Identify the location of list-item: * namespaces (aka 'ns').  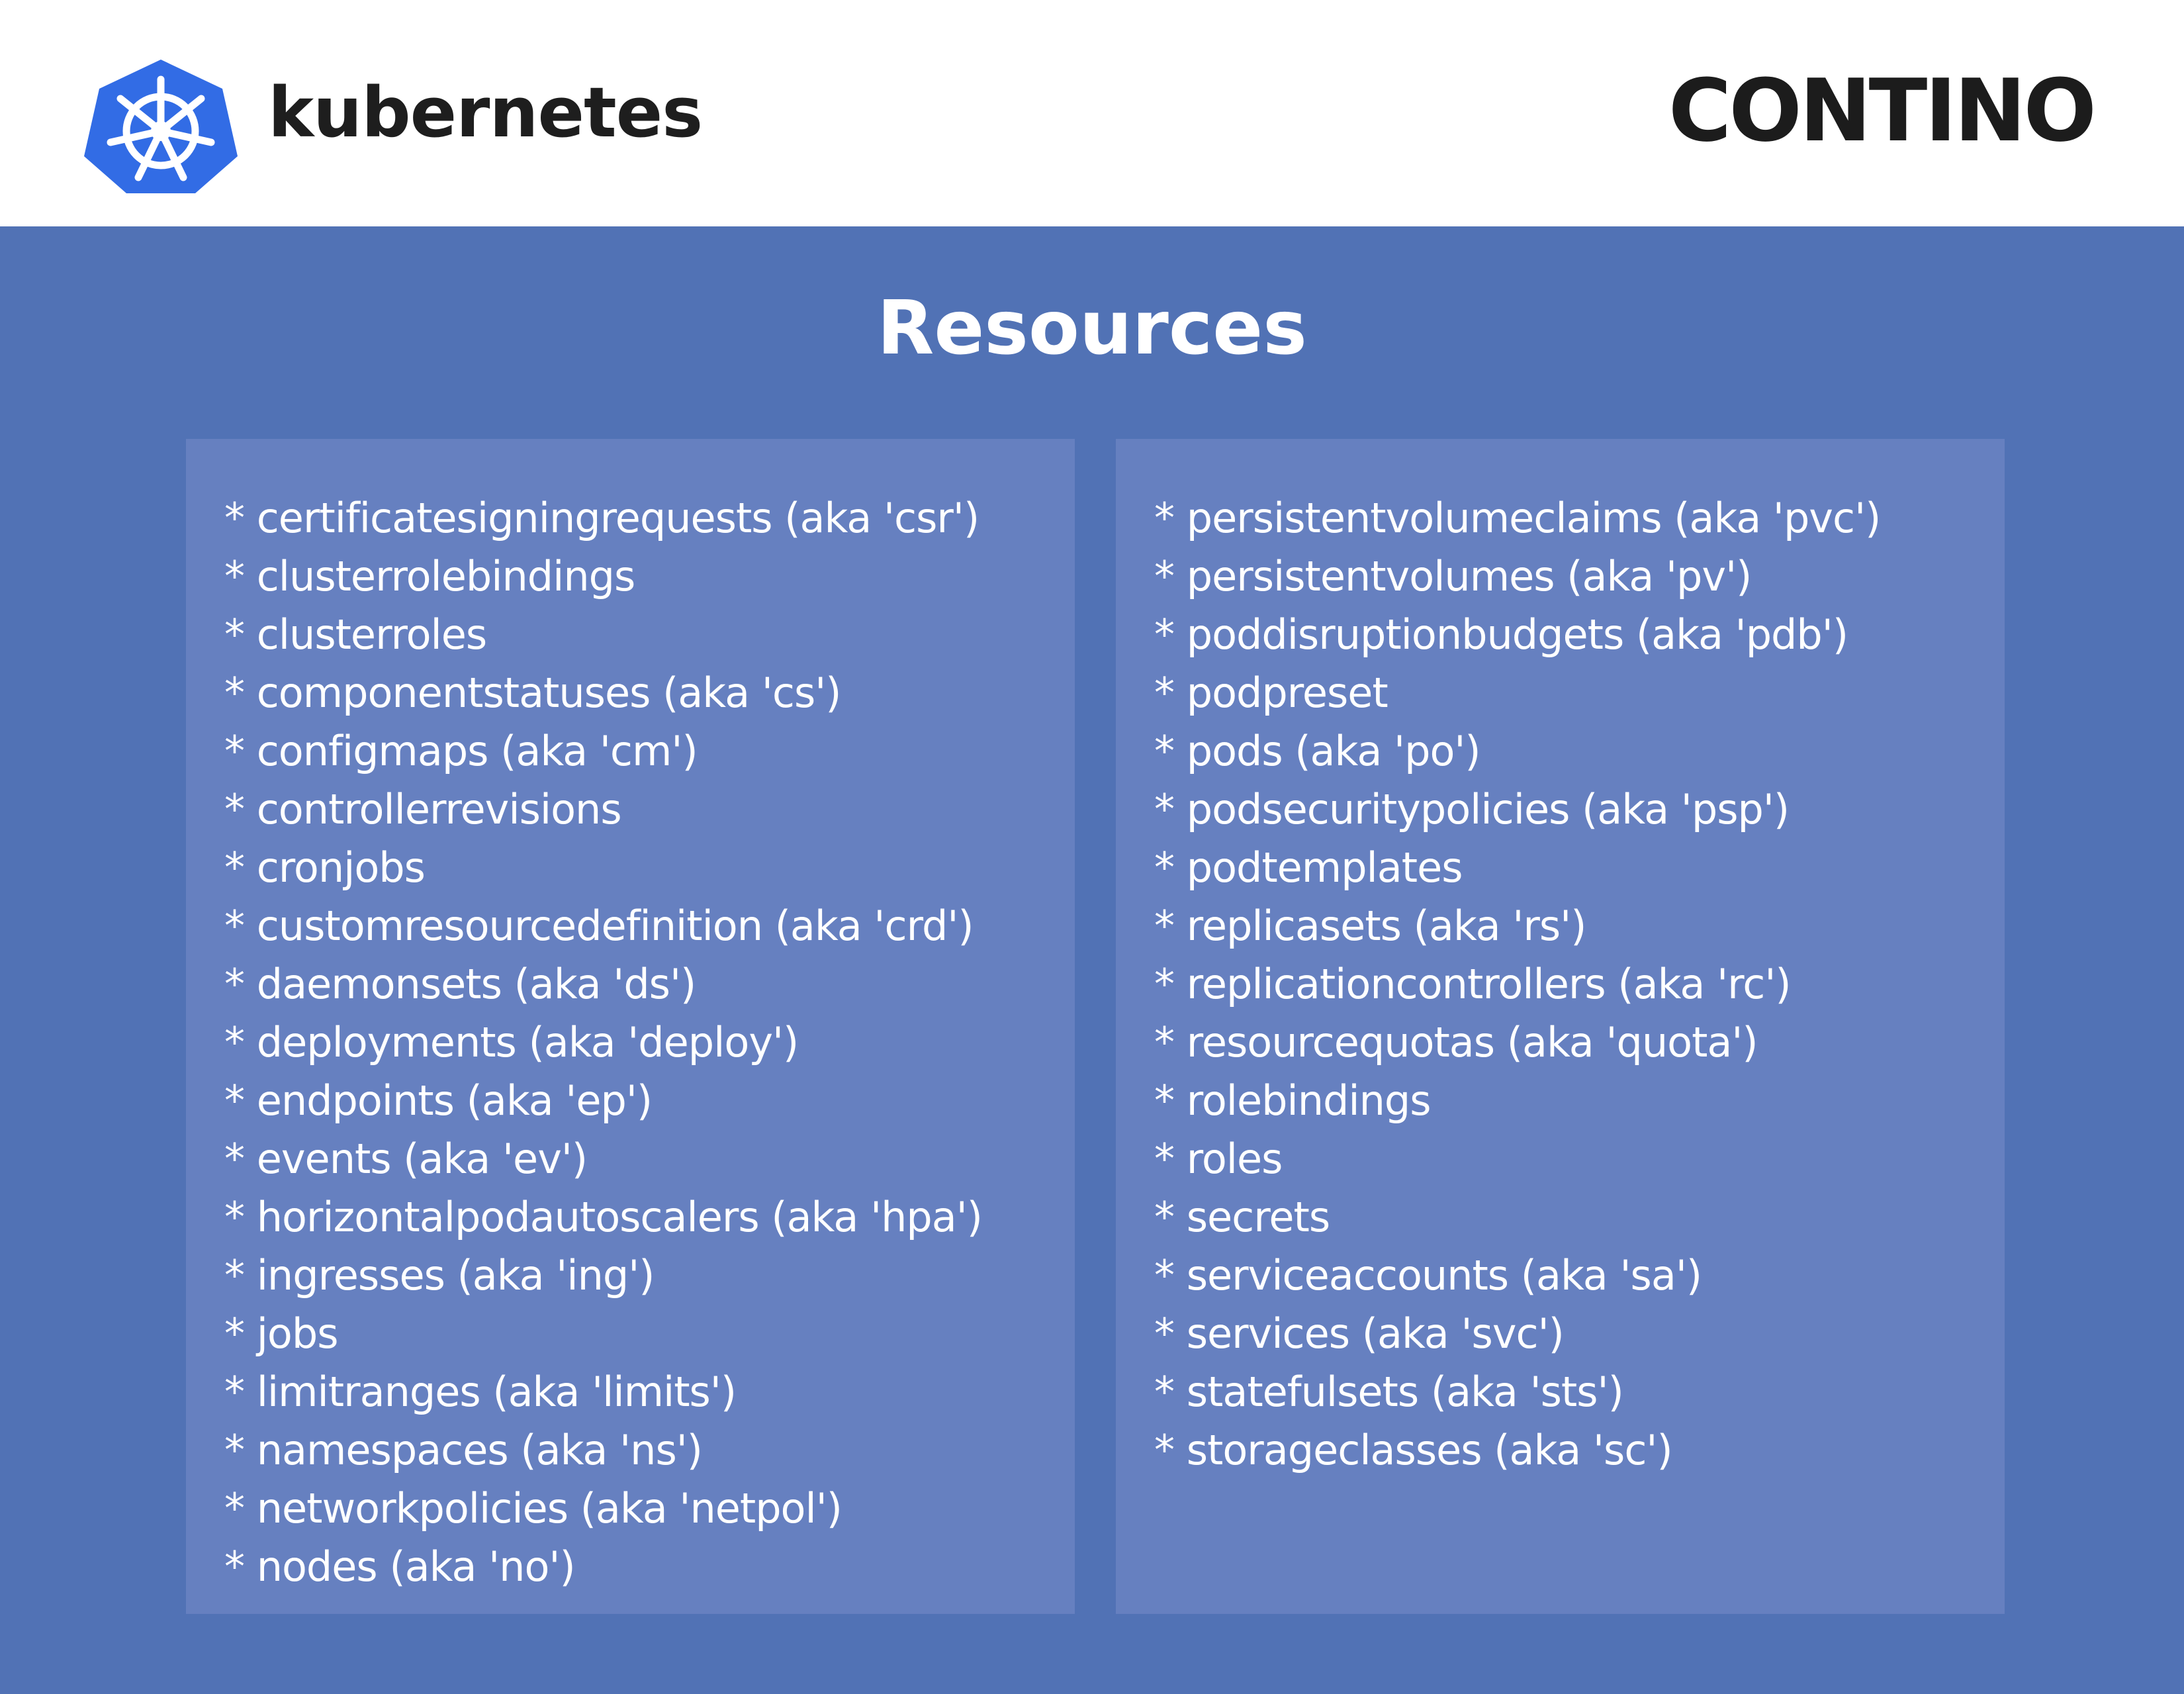
(464, 1450).